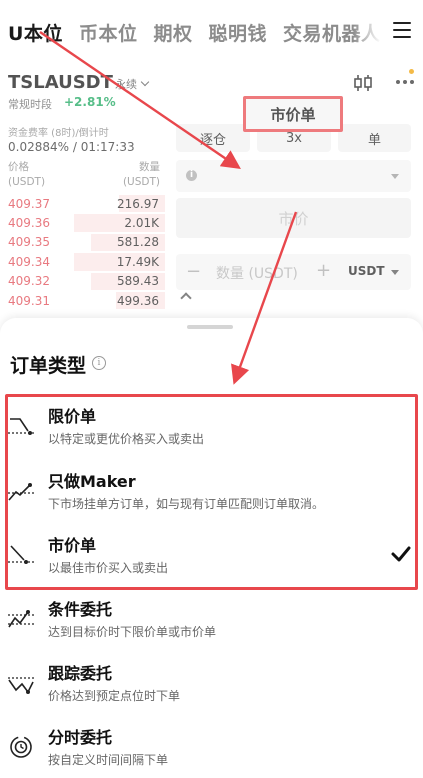 This screenshot has width=423, height=778. What do you see at coordinates (99, 363) in the screenshot?
I see `info-icon: i` at bounding box center [99, 363].